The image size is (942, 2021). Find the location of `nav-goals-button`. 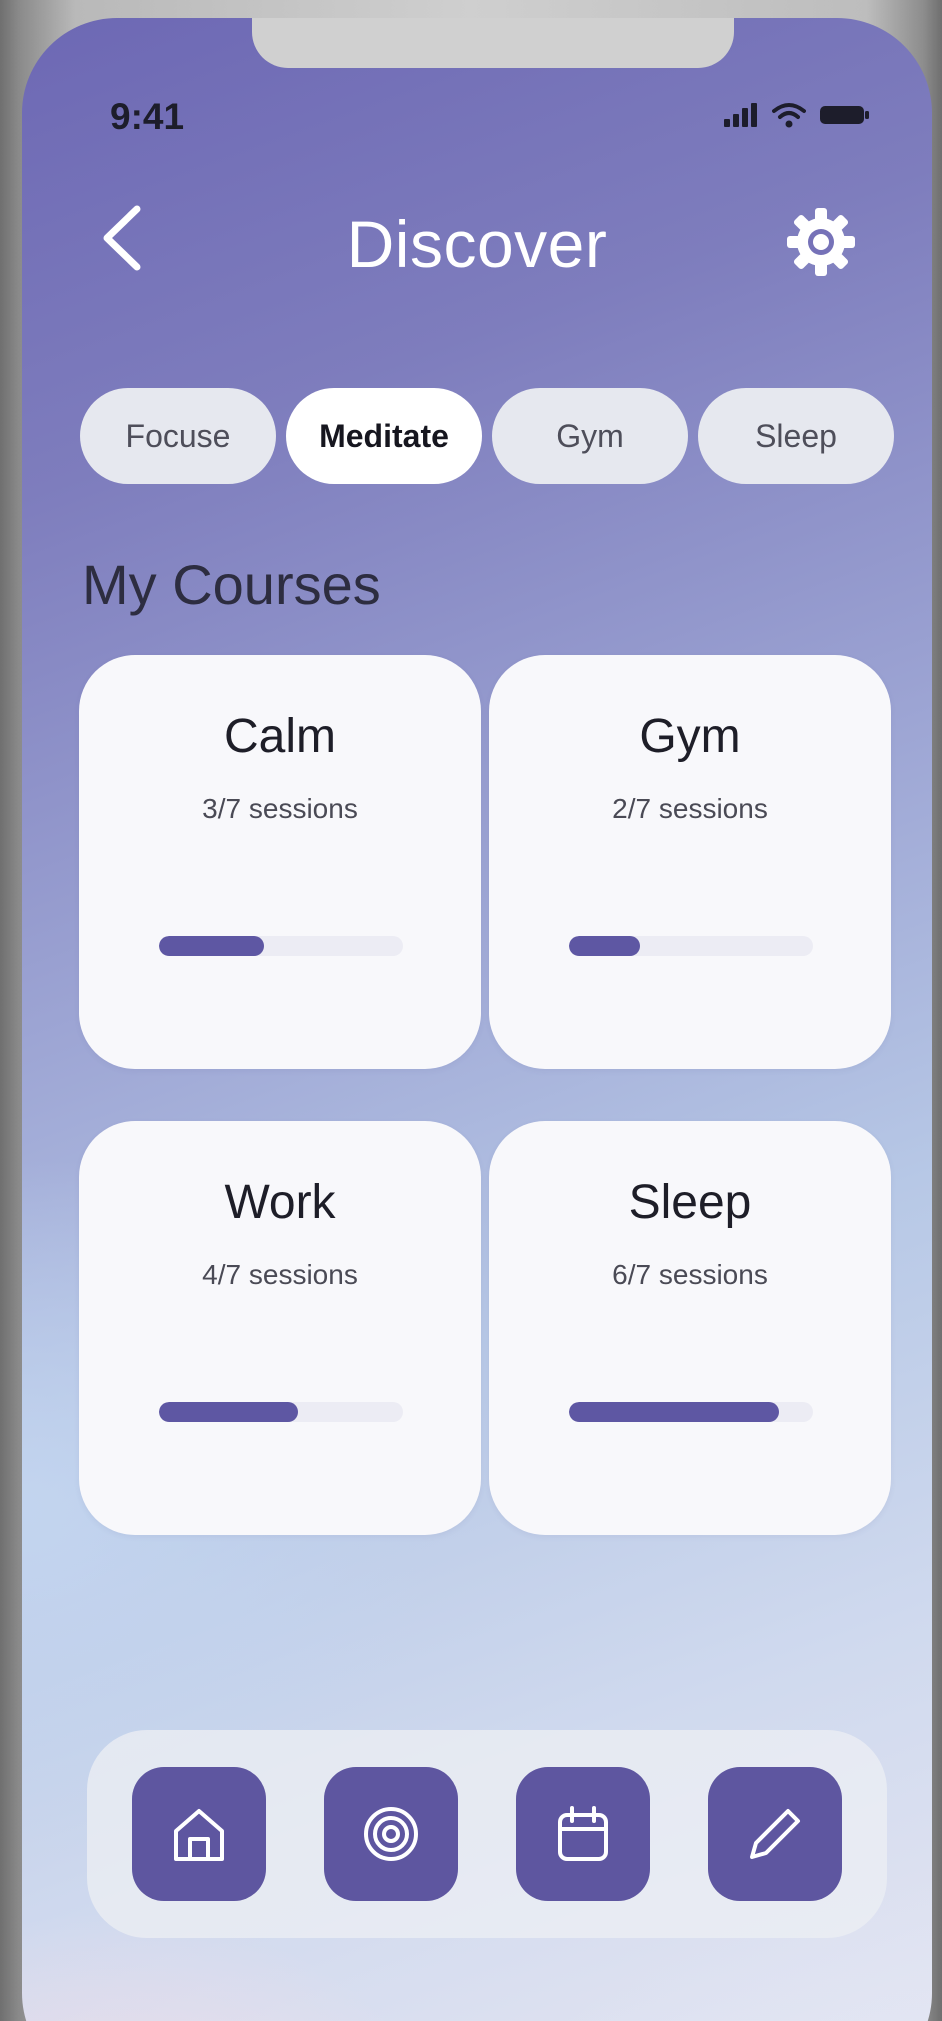

nav-goals-button is located at coordinates (391, 1834).